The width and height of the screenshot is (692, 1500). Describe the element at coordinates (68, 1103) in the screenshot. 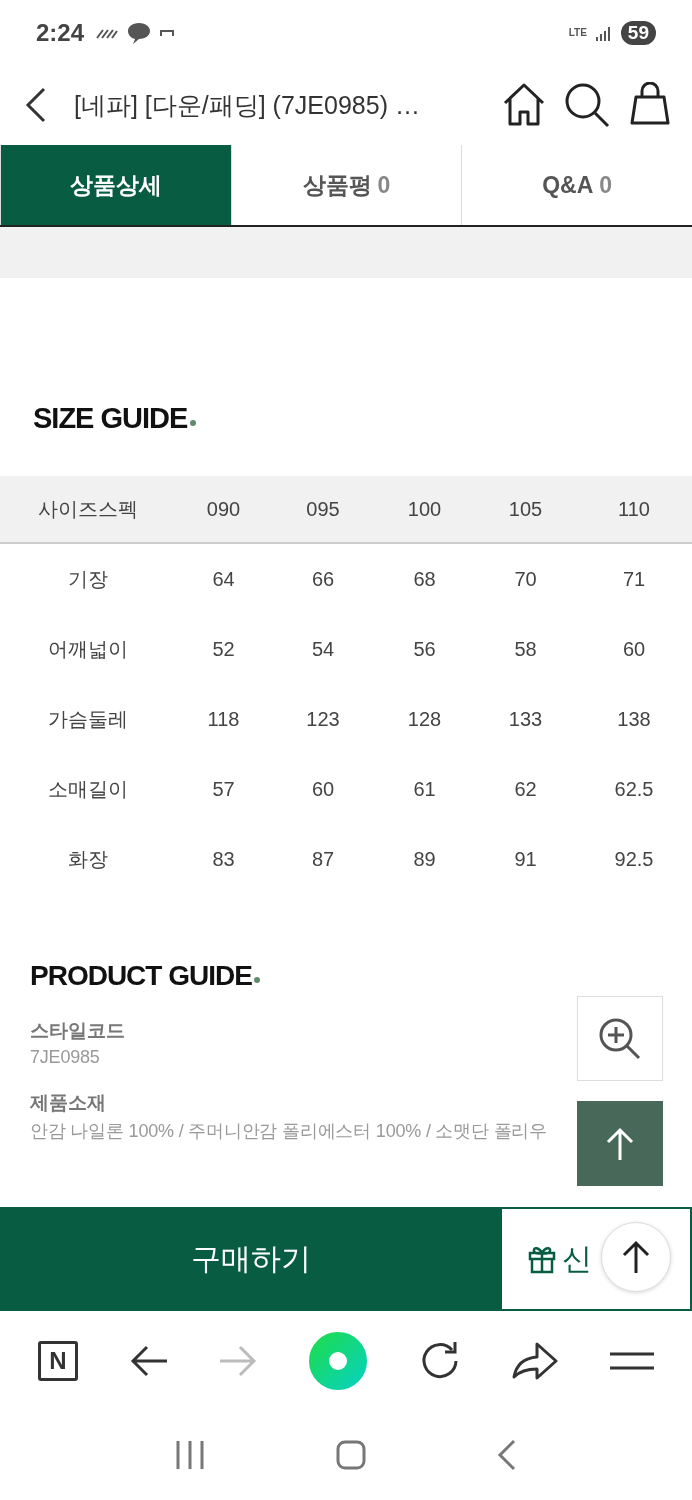

I see `field-label: 제품소재` at that location.